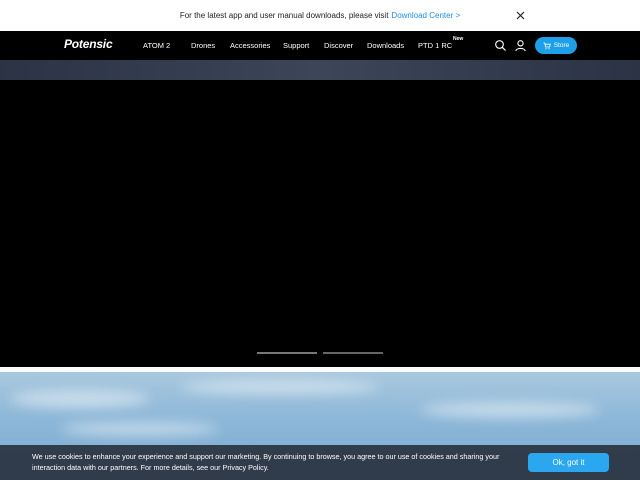  I want to click on download-center-link: Download Center >, so click(425, 15).